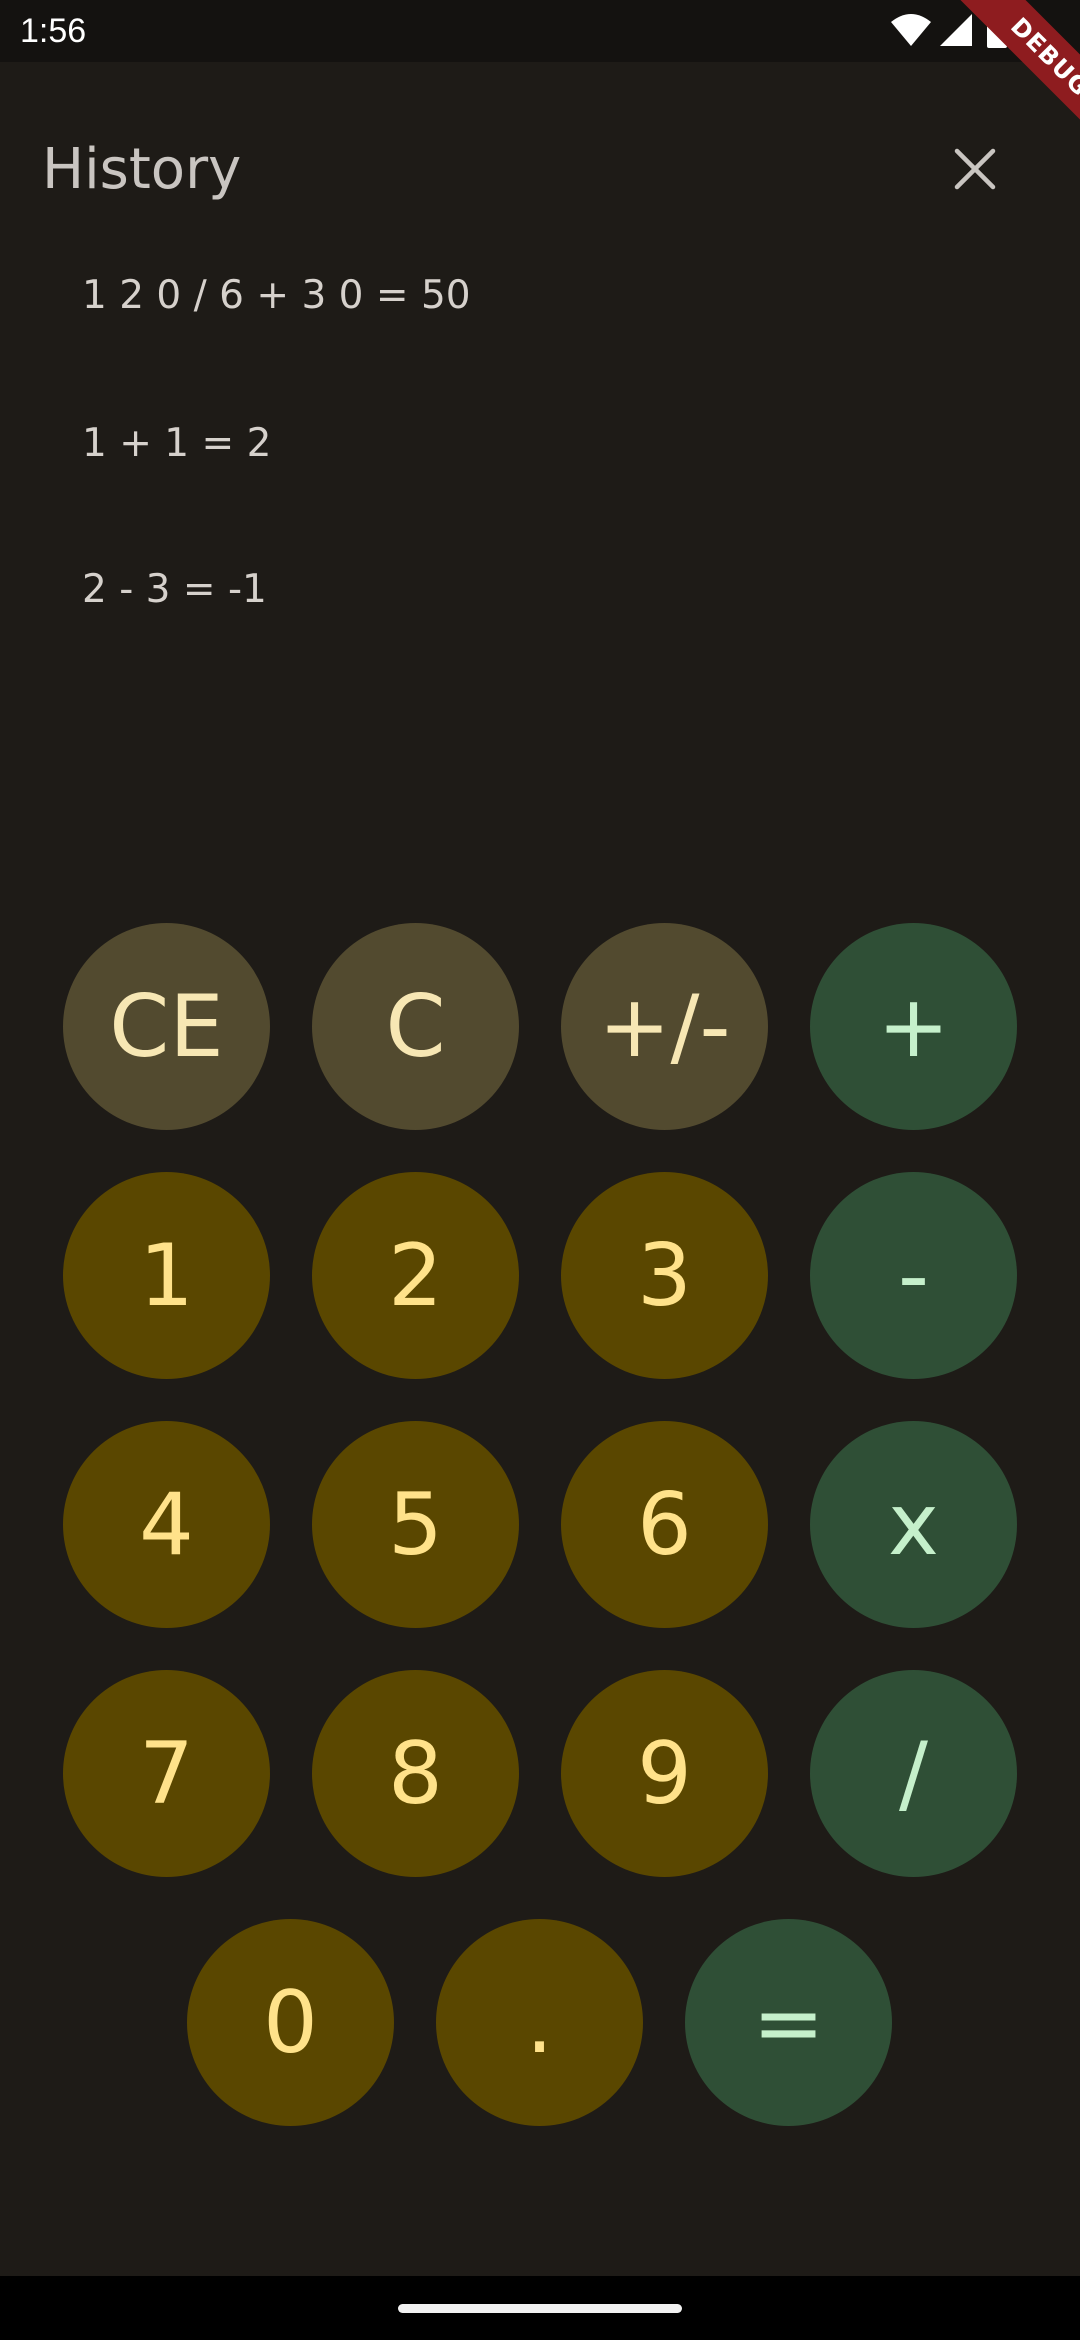  I want to click on home-indicator, so click(540, 2308).